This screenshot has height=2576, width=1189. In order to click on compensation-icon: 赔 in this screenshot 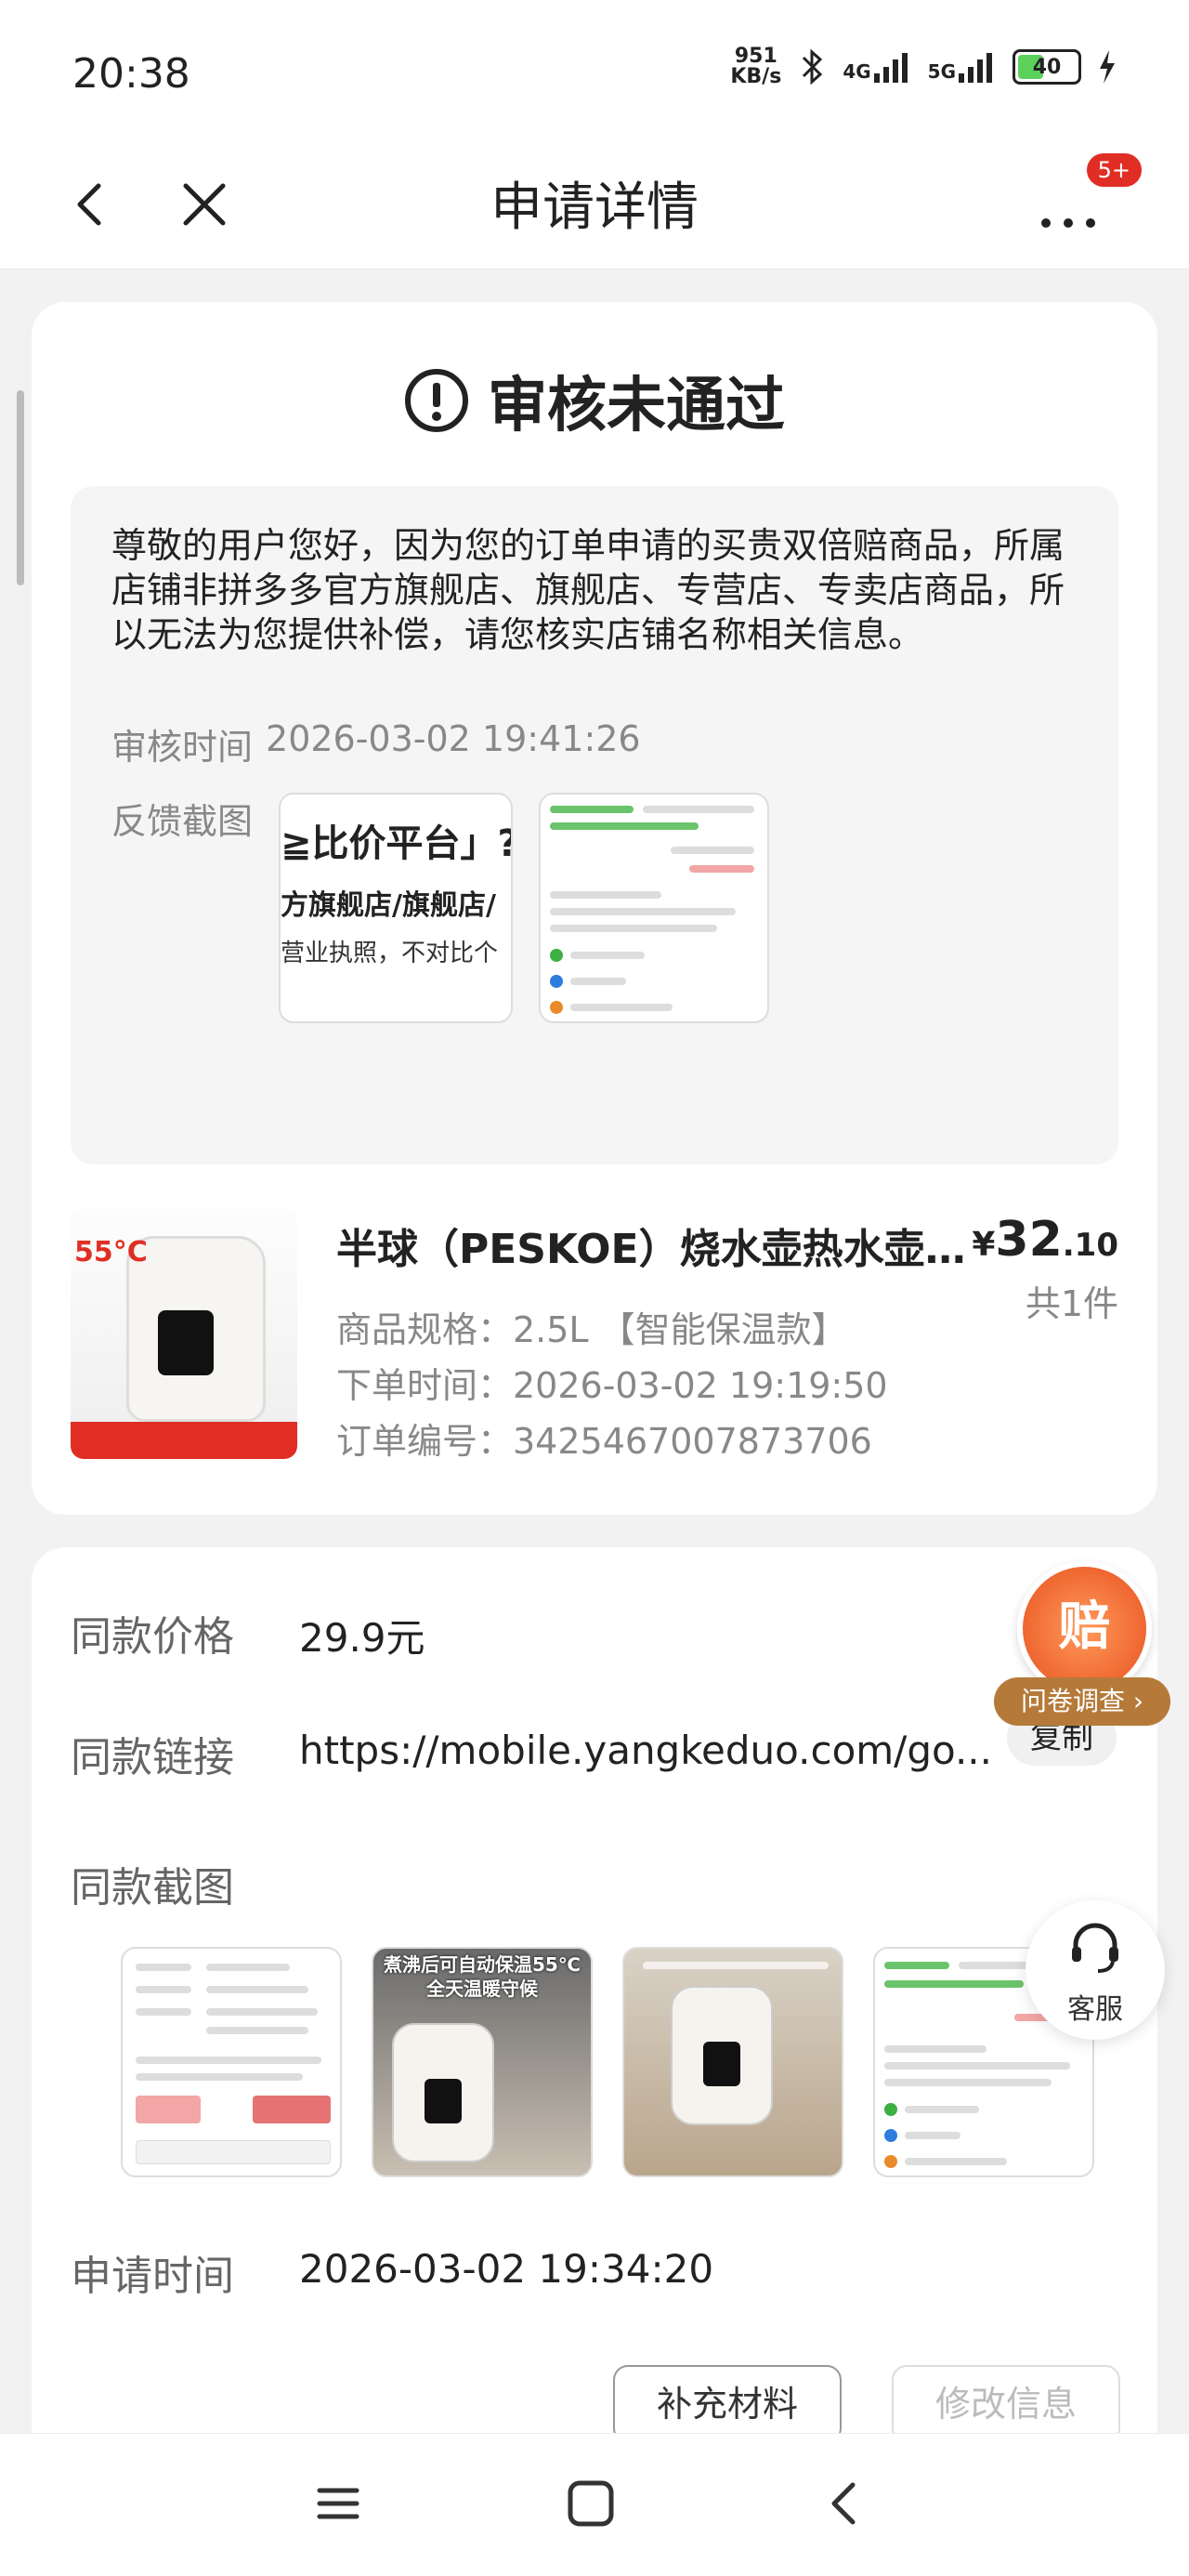, I will do `click(1084, 1628)`.